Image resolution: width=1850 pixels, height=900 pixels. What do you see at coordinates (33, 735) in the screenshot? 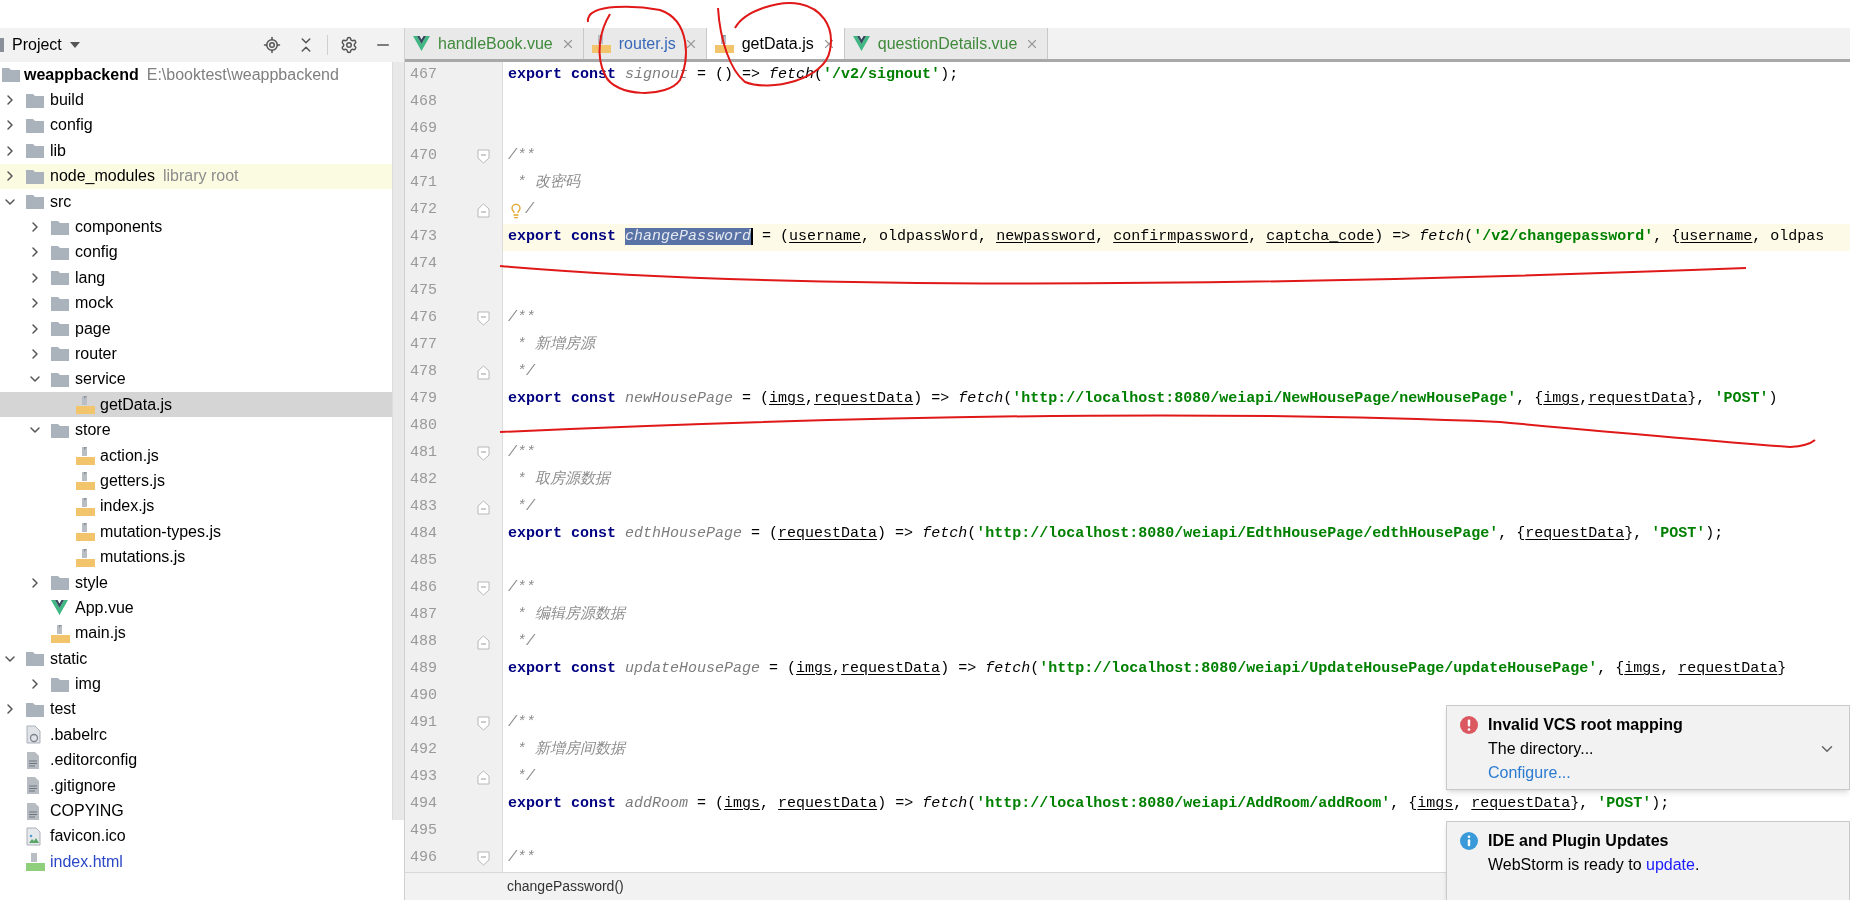
I see `config-file-icon` at bounding box center [33, 735].